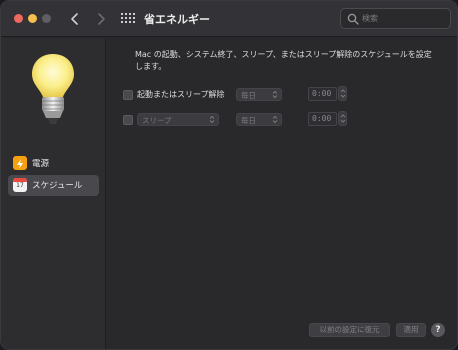 This screenshot has height=350, width=458. What do you see at coordinates (20, 185) in the screenshot?
I see `calendar-icon: 17` at bounding box center [20, 185].